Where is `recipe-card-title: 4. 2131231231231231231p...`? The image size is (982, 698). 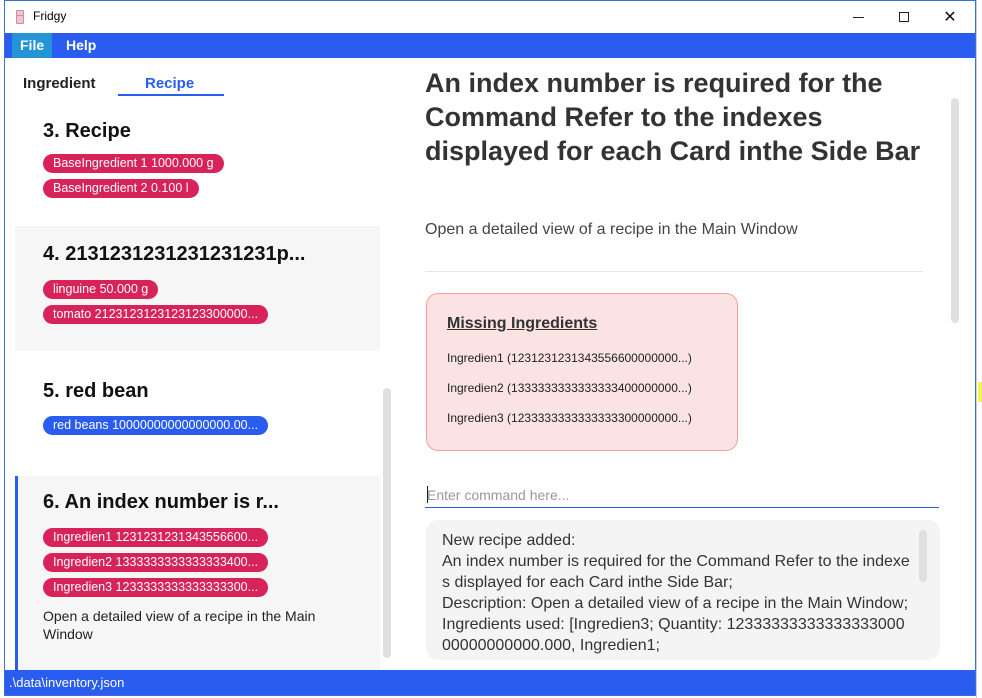
recipe-card-title: 4. 2131231231231231231p... is located at coordinates (174, 254).